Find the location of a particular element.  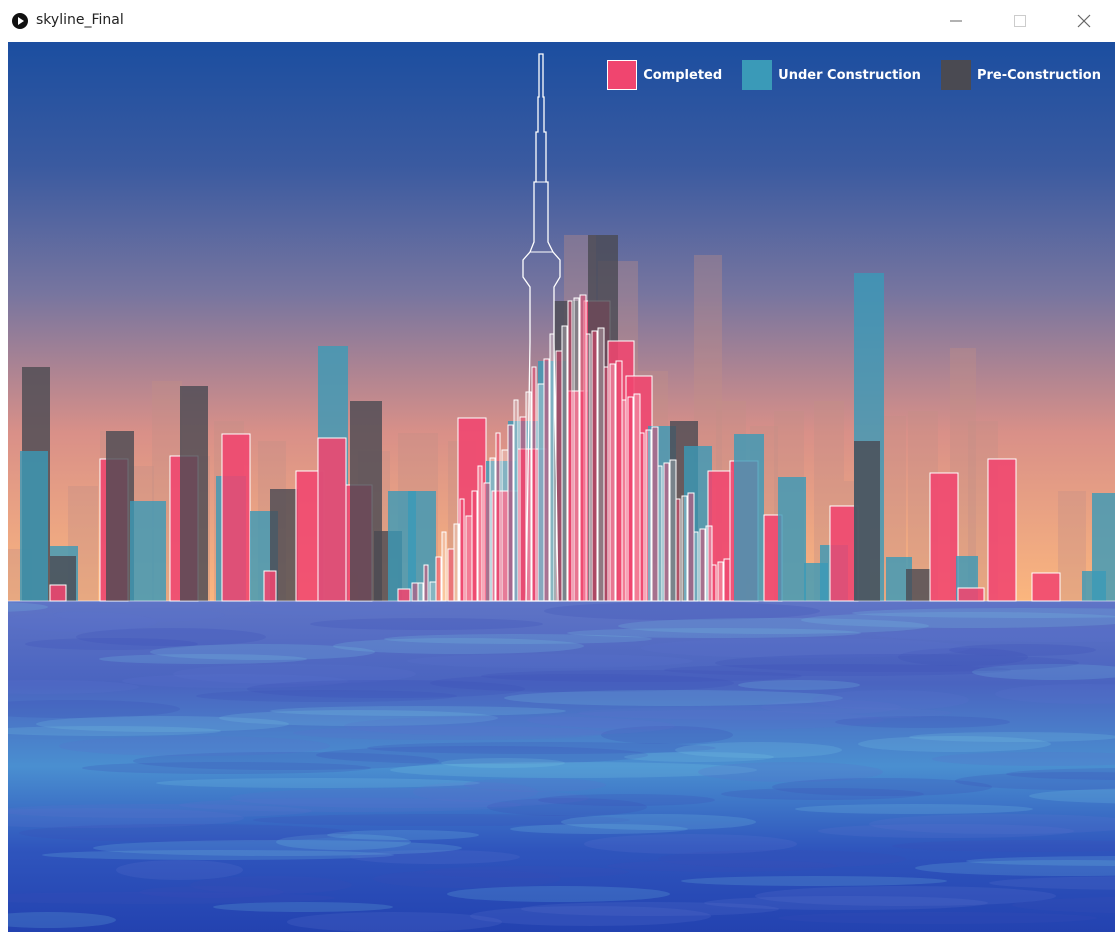

legend-item-completed: Completed is located at coordinates (664, 75).